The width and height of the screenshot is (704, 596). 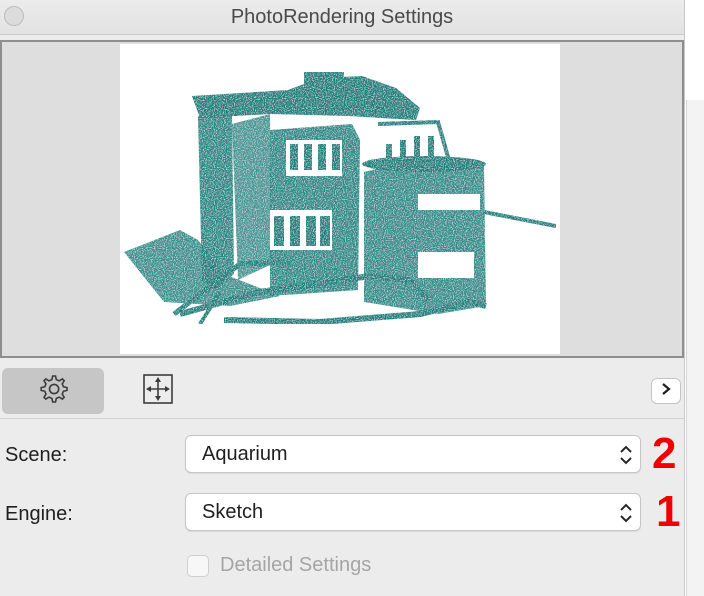 What do you see at coordinates (668, 511) in the screenshot?
I see `engine-annotation-number: 1` at bounding box center [668, 511].